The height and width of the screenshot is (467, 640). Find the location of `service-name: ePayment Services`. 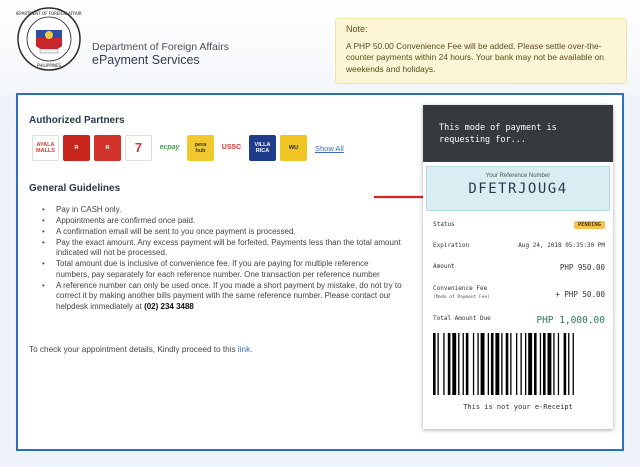

service-name: ePayment Services is located at coordinates (146, 60).